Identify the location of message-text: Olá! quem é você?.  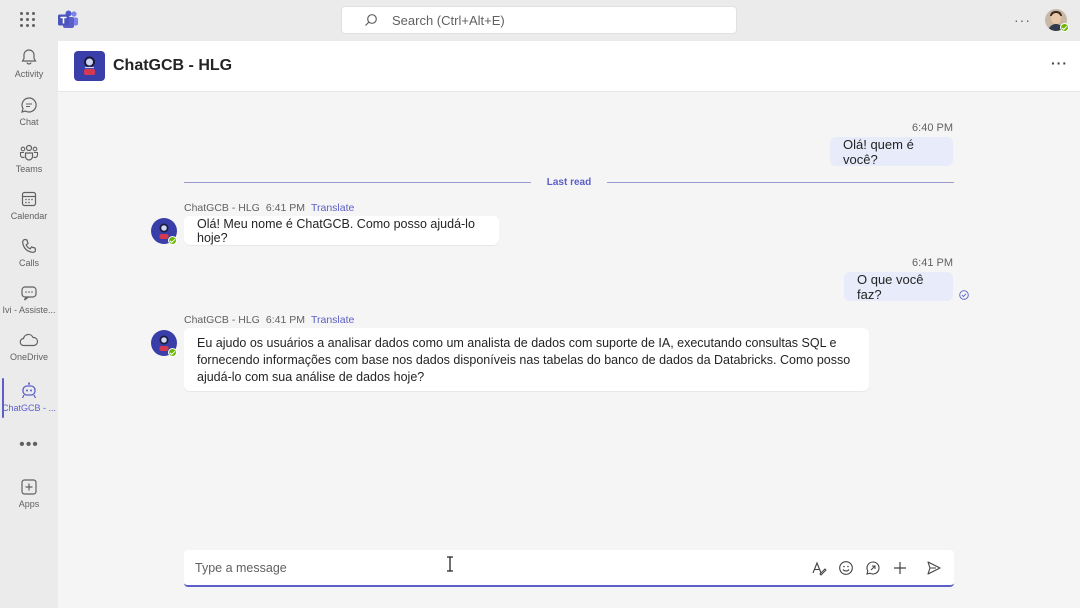
(878, 151).